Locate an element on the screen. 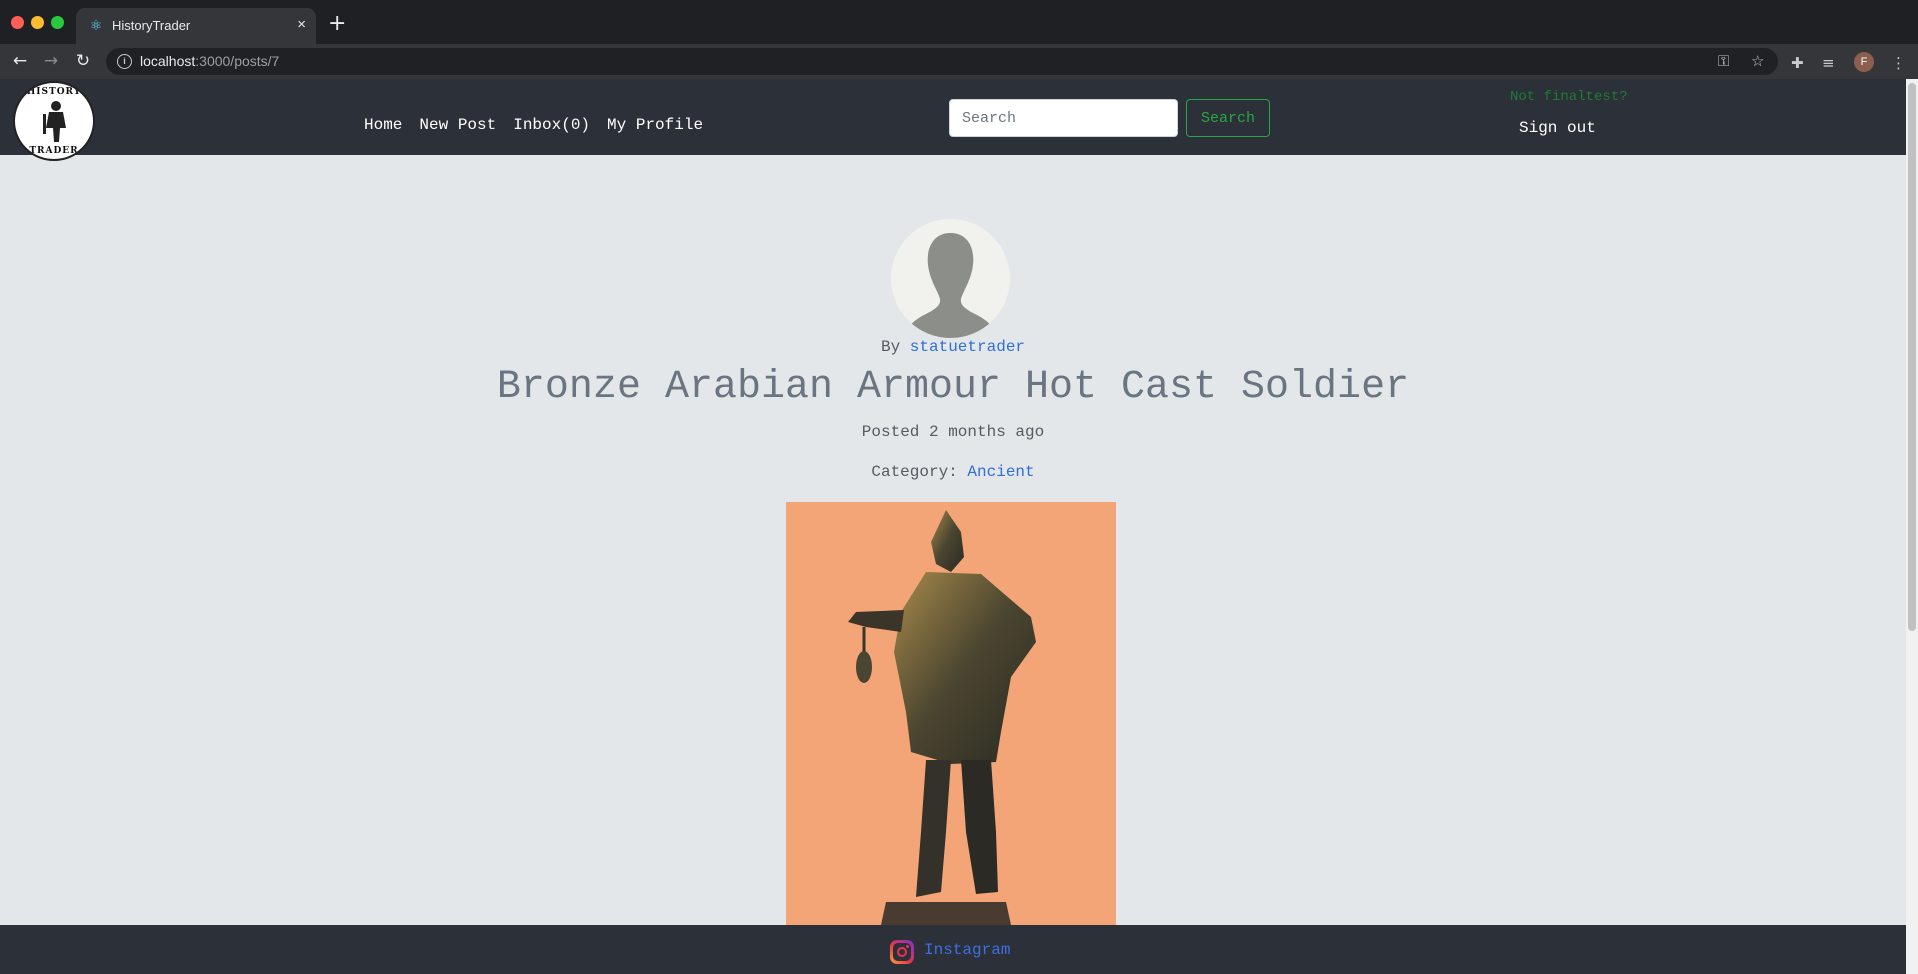  key-icon: ⚿ is located at coordinates (1723, 61).